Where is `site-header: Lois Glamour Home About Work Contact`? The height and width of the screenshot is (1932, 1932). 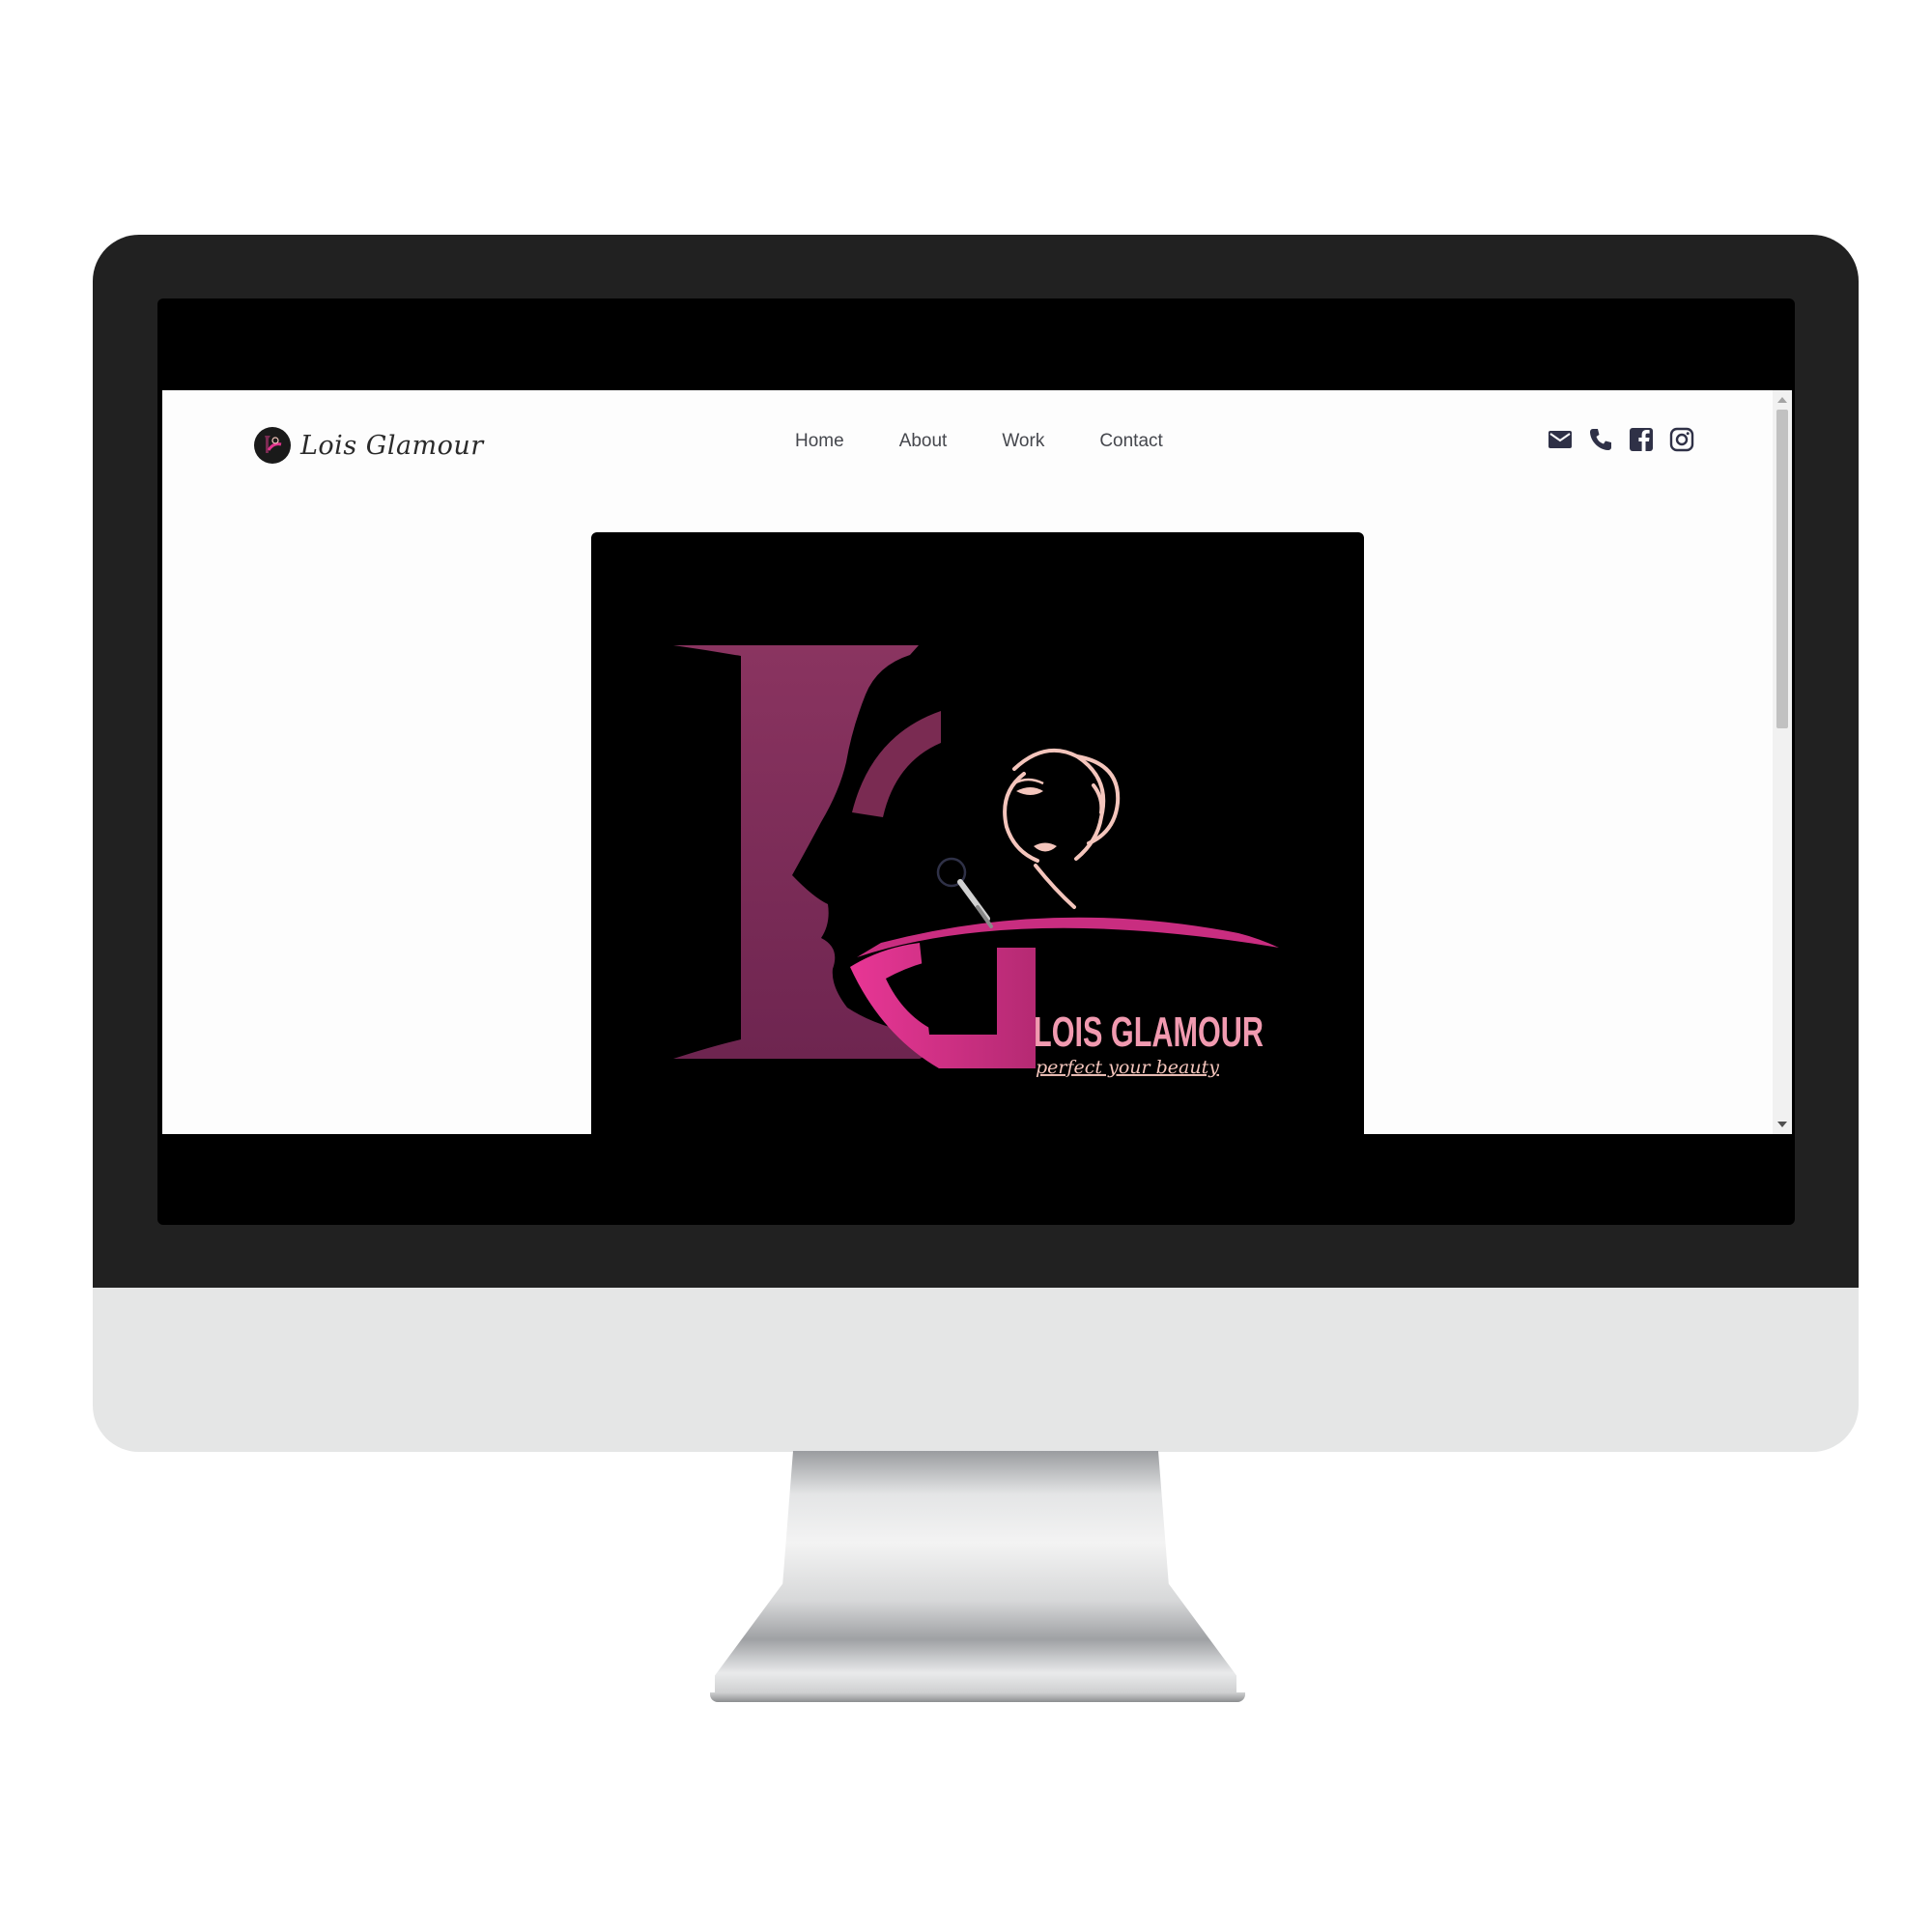 site-header: Lois Glamour Home About Work Contact is located at coordinates (966, 443).